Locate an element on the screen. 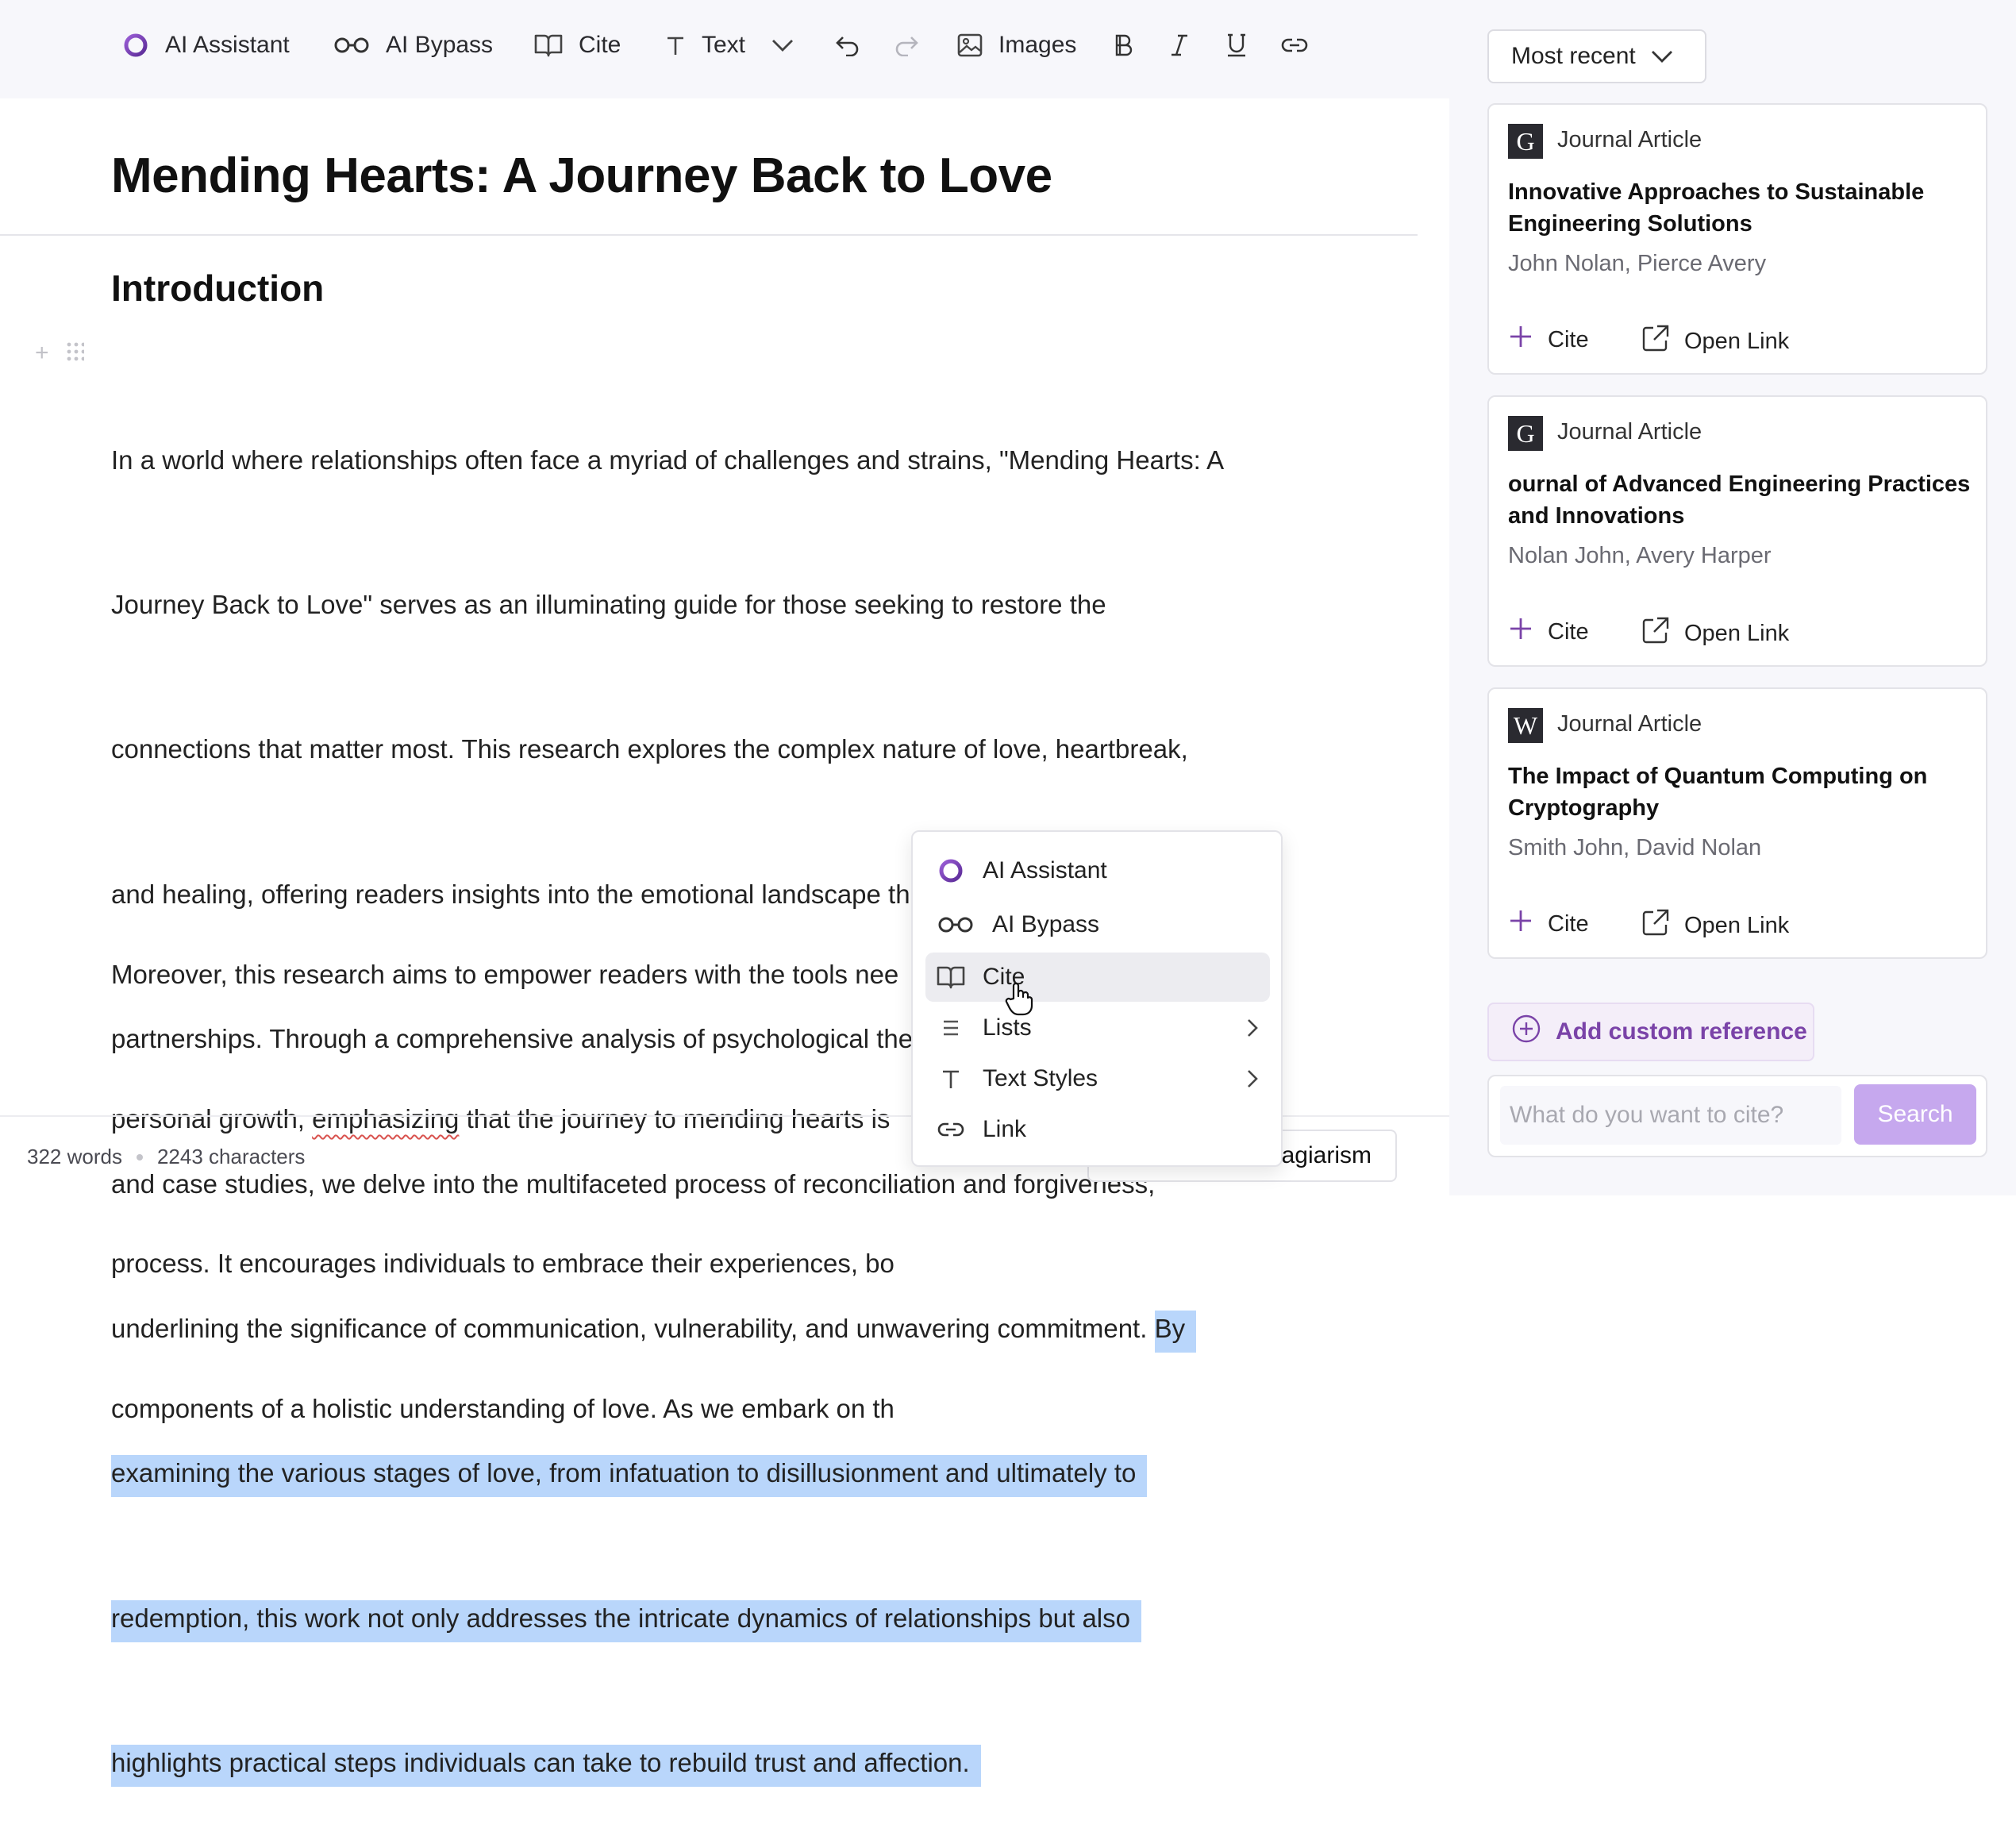 The width and height of the screenshot is (2016, 1836). menu-item-lists: Lists is located at coordinates (1097, 1028).